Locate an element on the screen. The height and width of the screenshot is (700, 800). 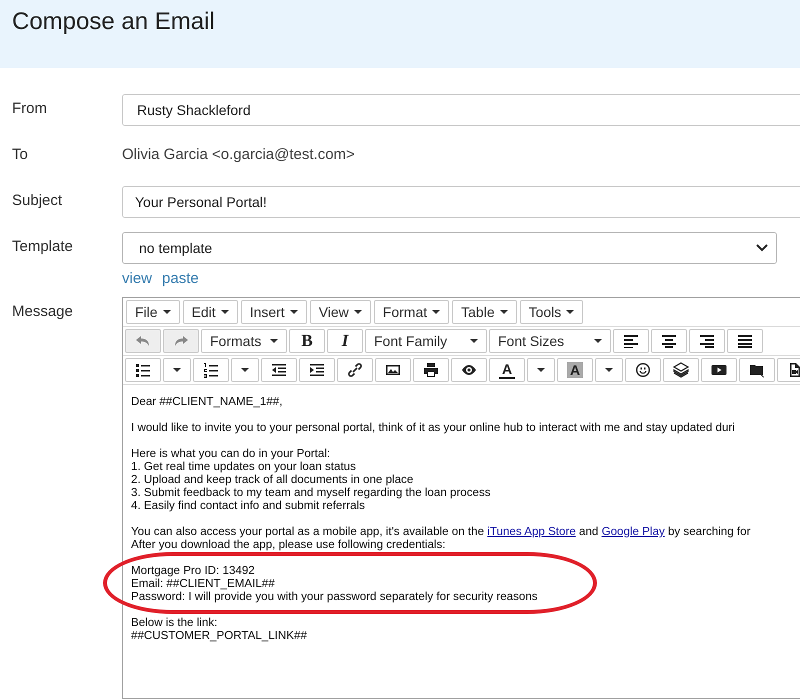
image-icon is located at coordinates (393, 370).